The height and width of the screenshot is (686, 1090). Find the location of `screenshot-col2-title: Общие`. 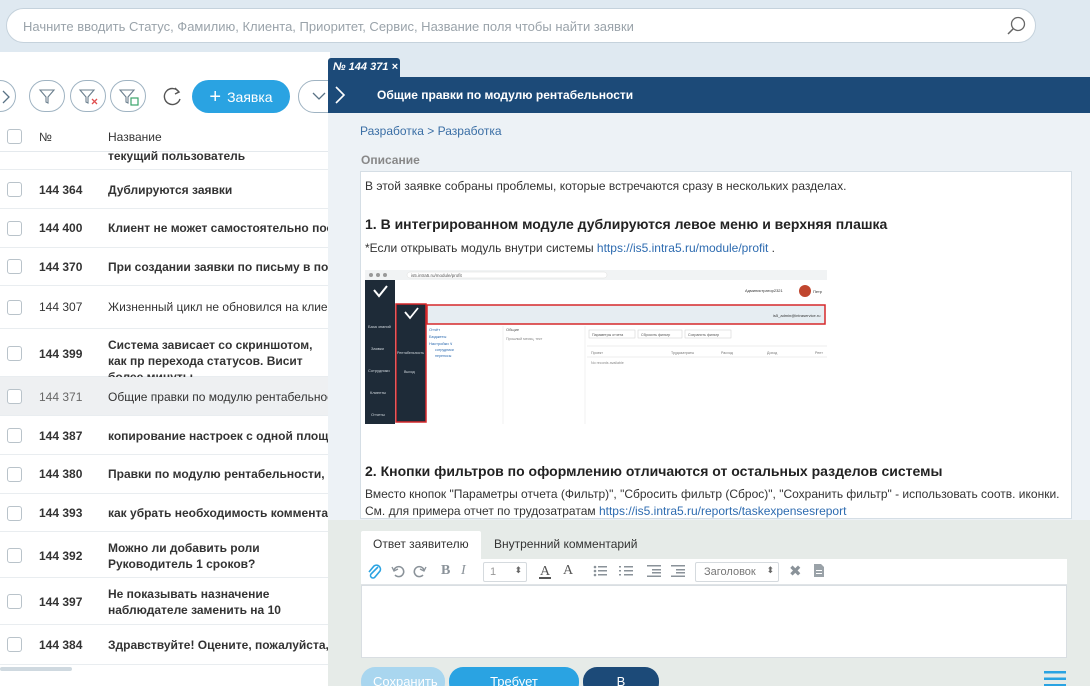

screenshot-col2-title: Общие is located at coordinates (513, 329).